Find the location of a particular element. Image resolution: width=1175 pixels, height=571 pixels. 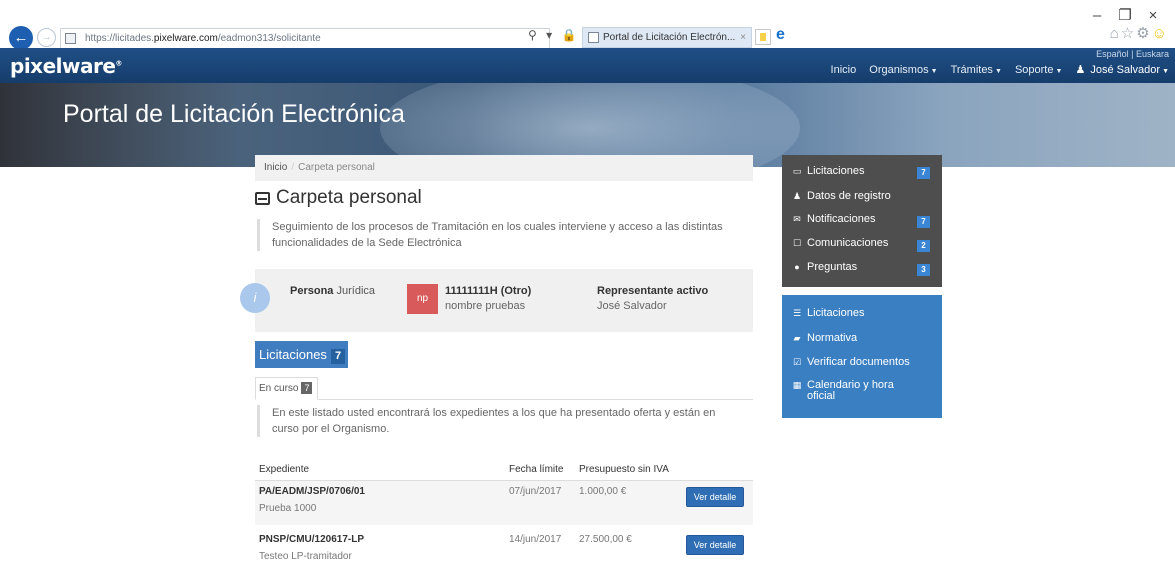

sidebar-count-badge: 2 is located at coordinates (923, 246).